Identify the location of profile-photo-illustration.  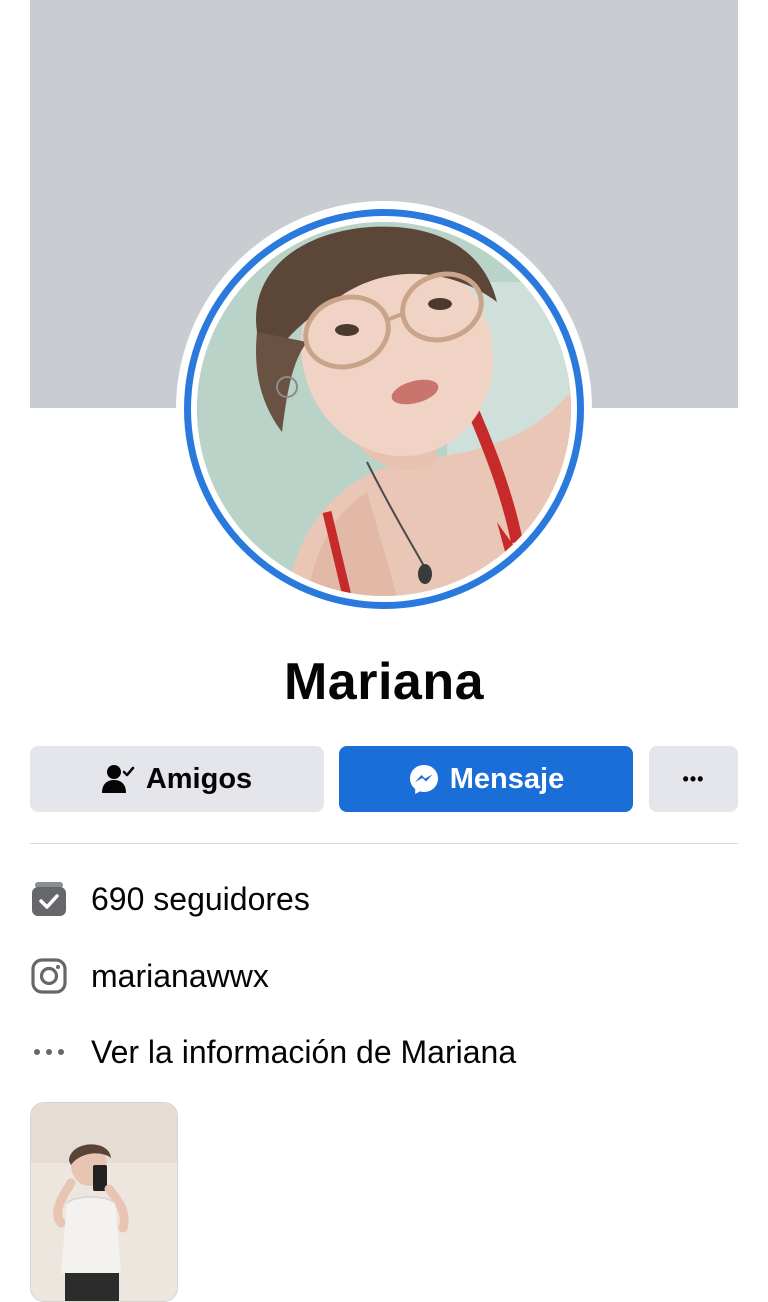
(384, 409).